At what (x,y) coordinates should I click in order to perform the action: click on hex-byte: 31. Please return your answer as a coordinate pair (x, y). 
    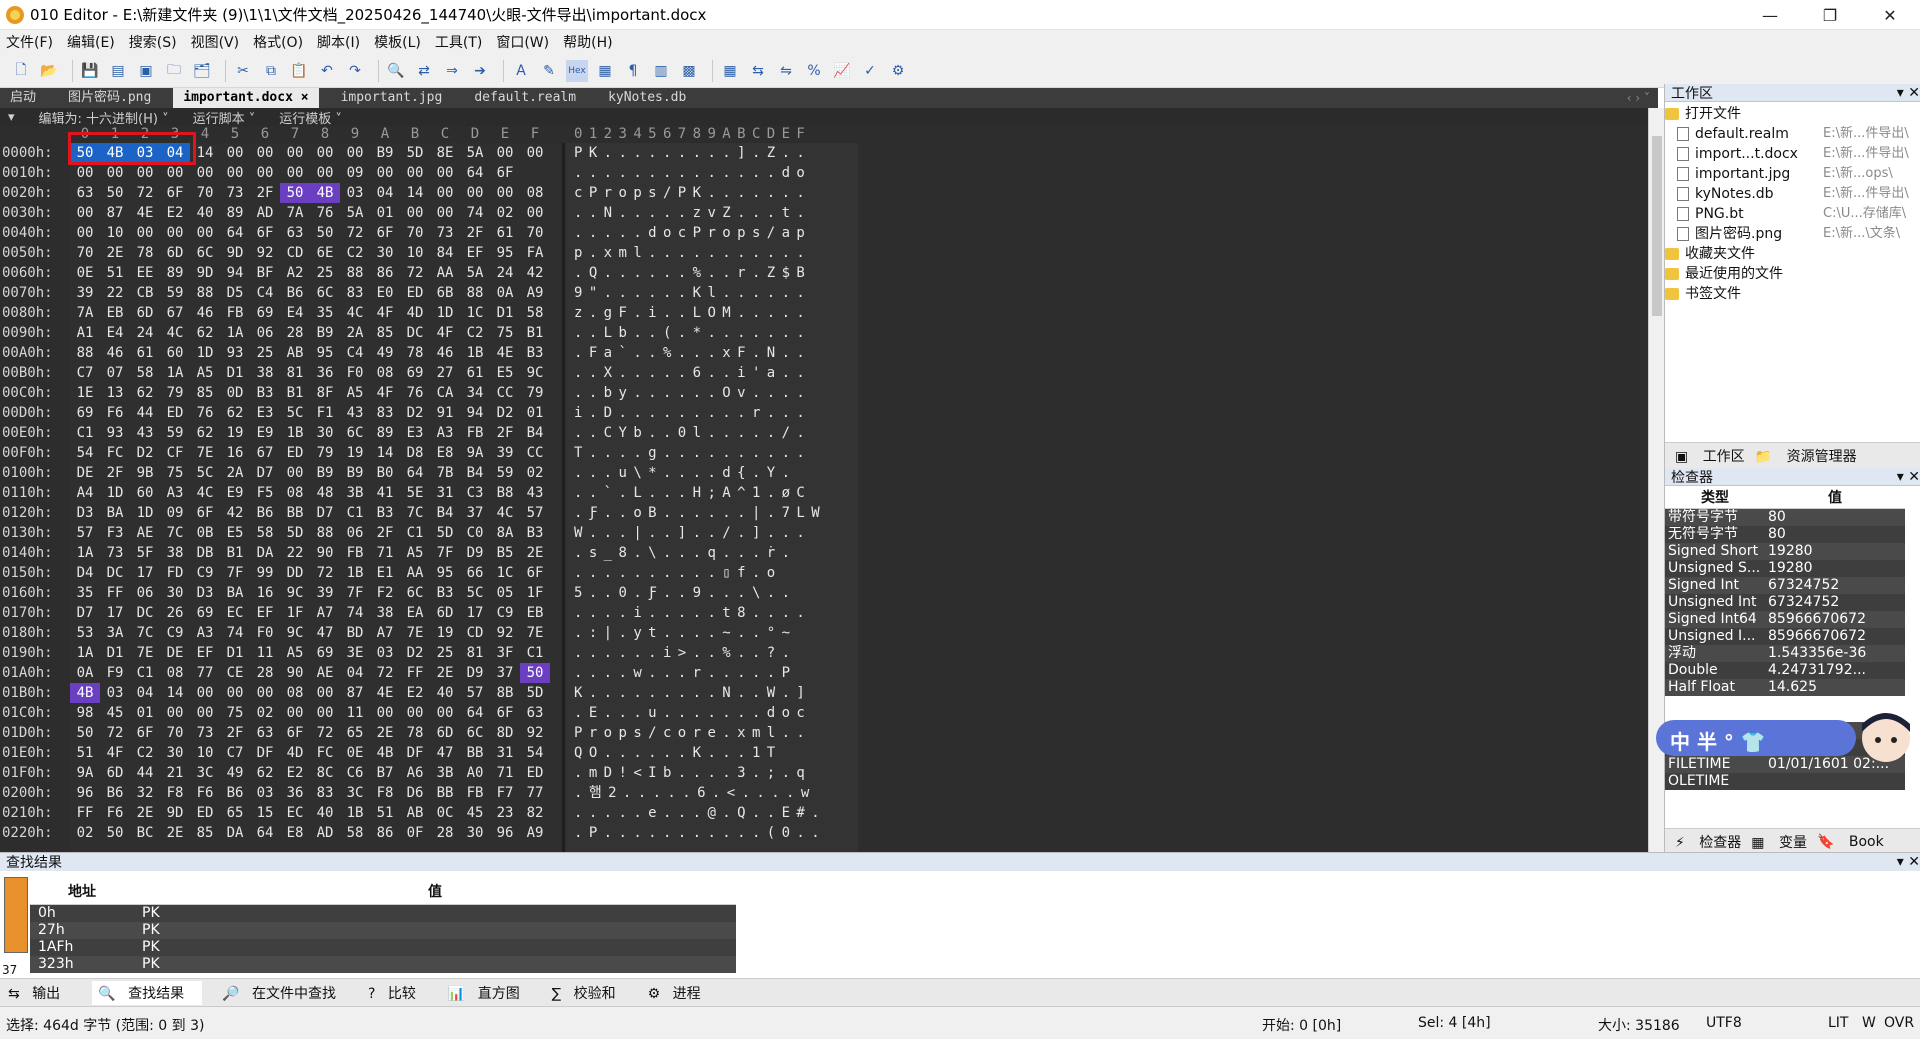
    Looking at the image, I should click on (445, 493).